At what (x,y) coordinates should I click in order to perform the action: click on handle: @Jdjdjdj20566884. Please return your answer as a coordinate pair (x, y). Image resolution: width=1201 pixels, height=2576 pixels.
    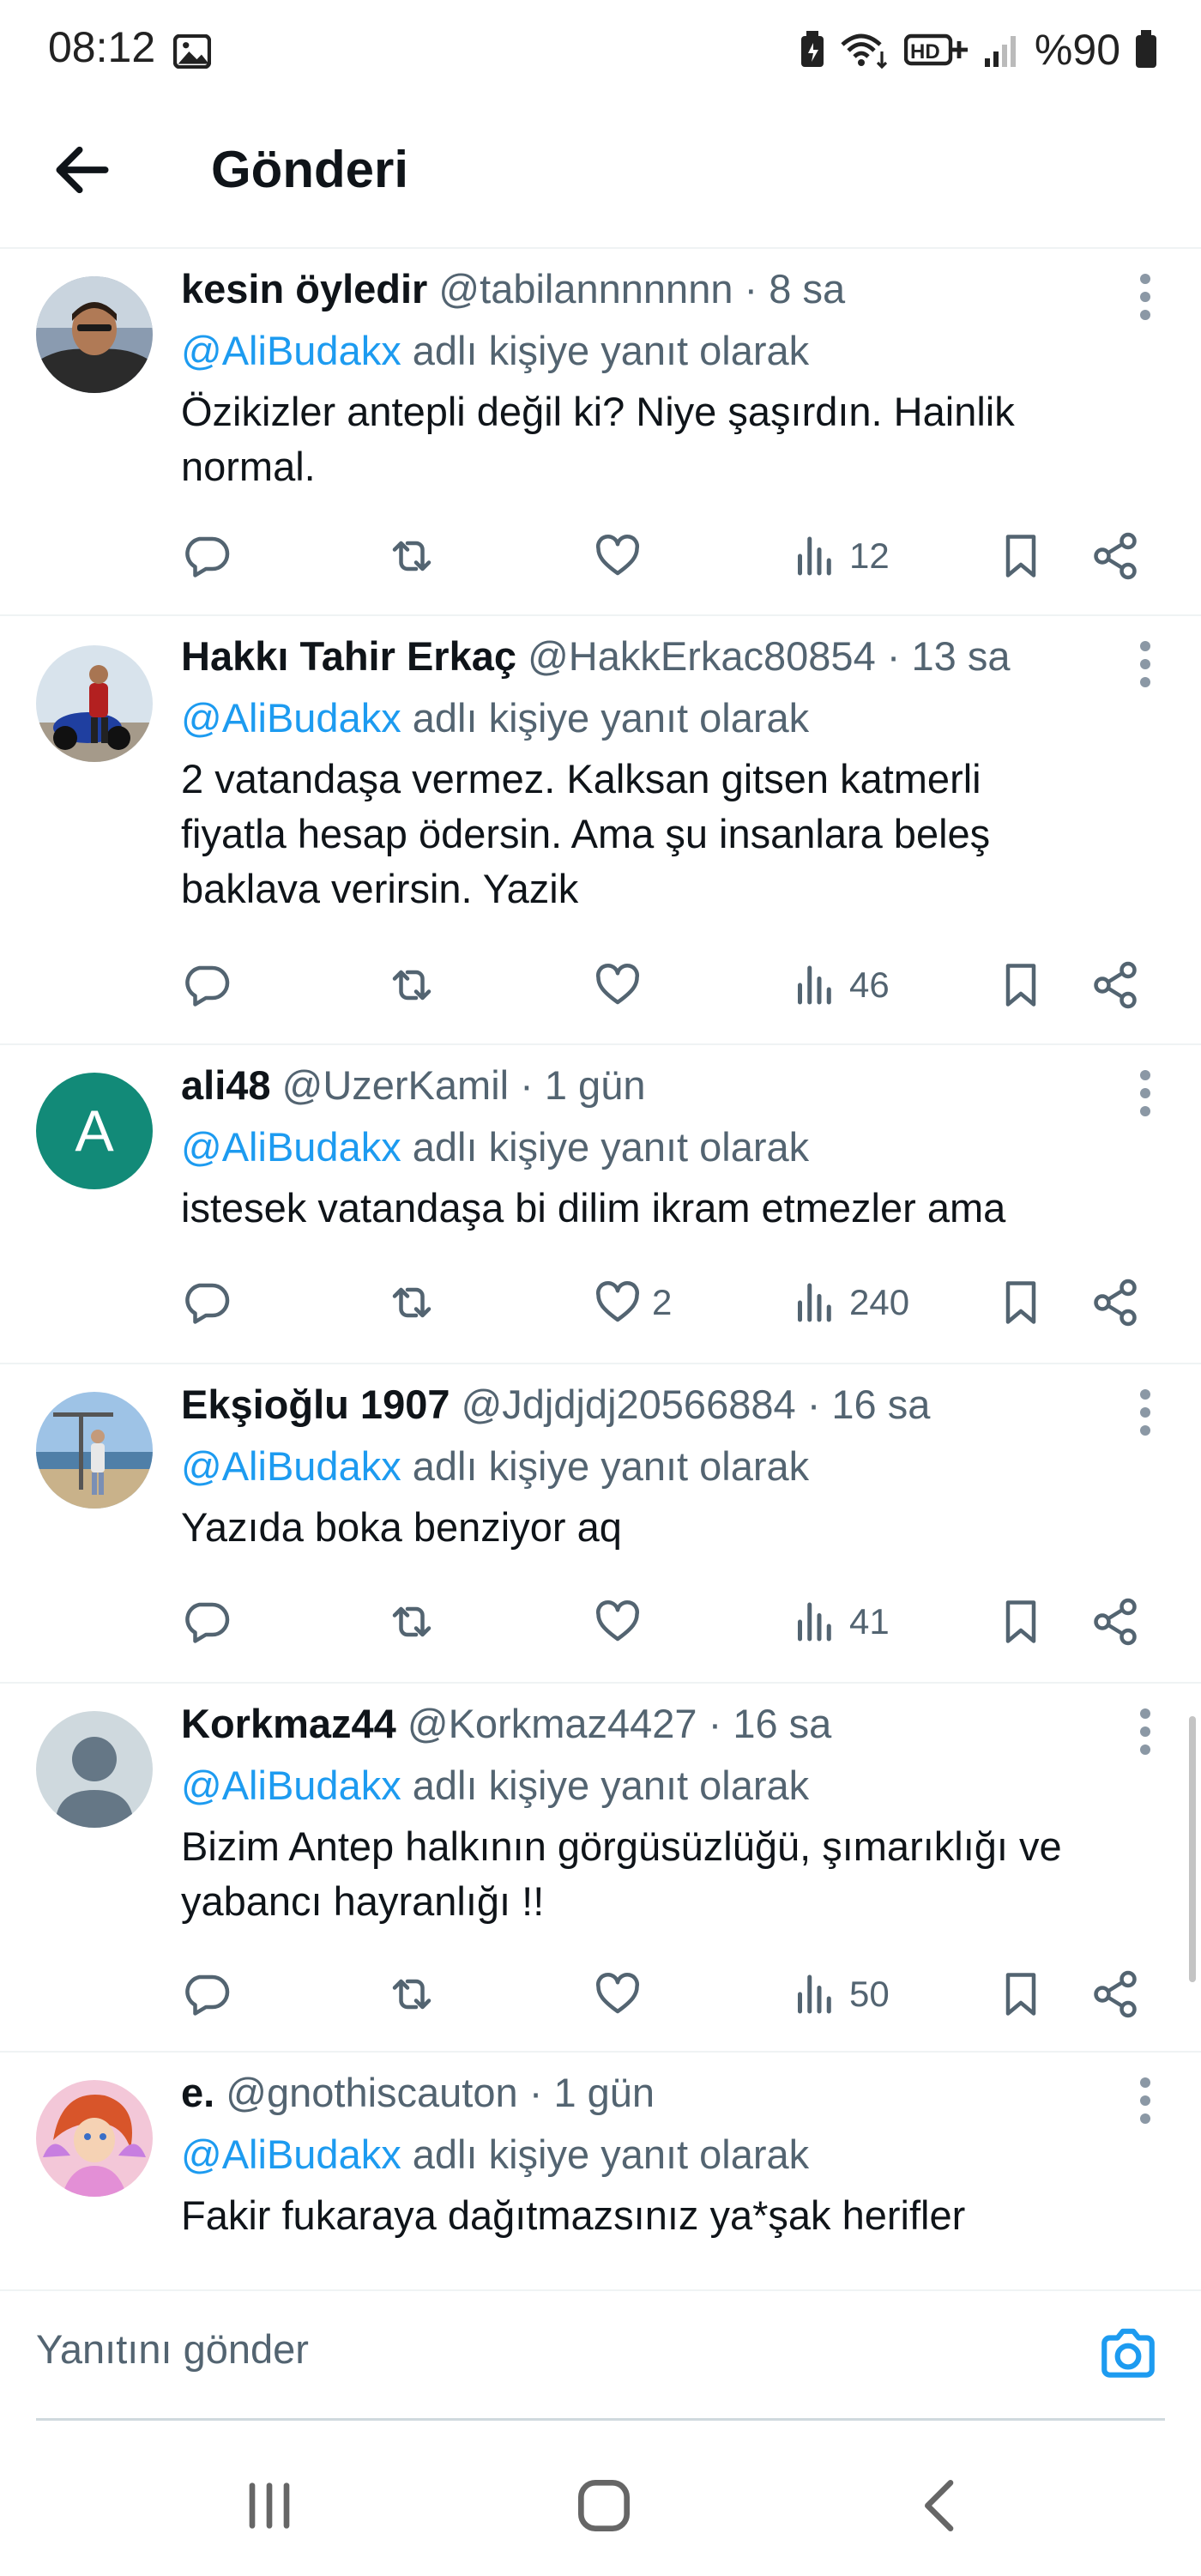
    Looking at the image, I should click on (629, 1404).